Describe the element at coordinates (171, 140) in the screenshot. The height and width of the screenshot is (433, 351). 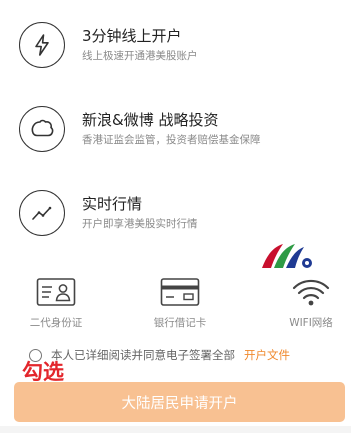
I see `feature-subtitle: 香港证监会监管，投资者赔偿基金保障` at that location.